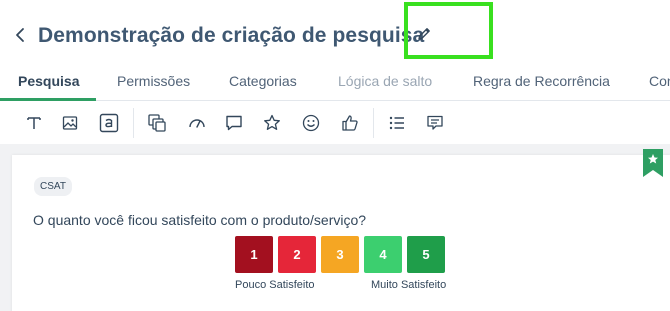 The height and width of the screenshot is (311, 670). What do you see at coordinates (48, 81) in the screenshot?
I see `tab-pesquisa: Pesquisa` at bounding box center [48, 81].